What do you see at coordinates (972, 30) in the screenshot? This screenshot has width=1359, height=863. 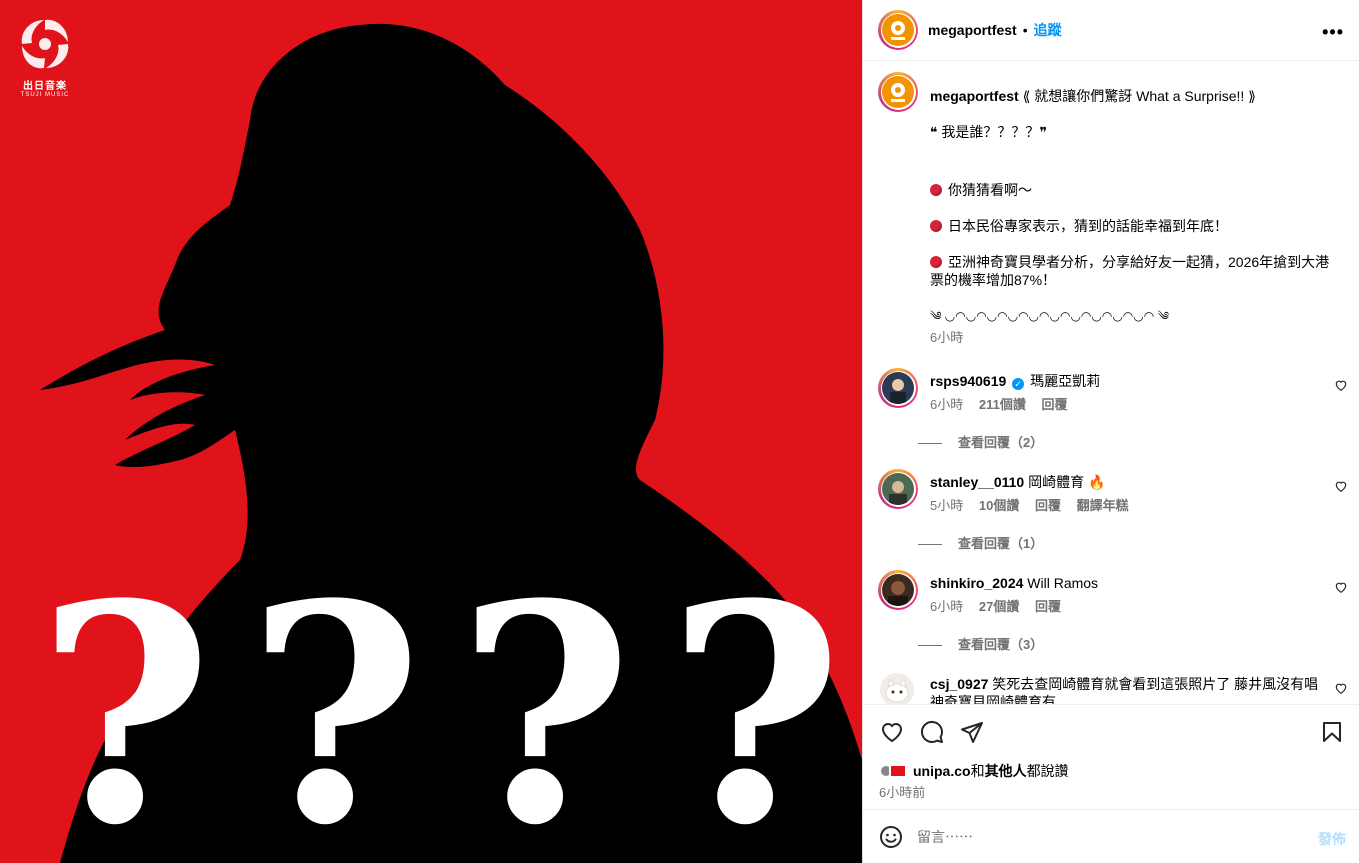 I see `header-username: megaportfest` at bounding box center [972, 30].